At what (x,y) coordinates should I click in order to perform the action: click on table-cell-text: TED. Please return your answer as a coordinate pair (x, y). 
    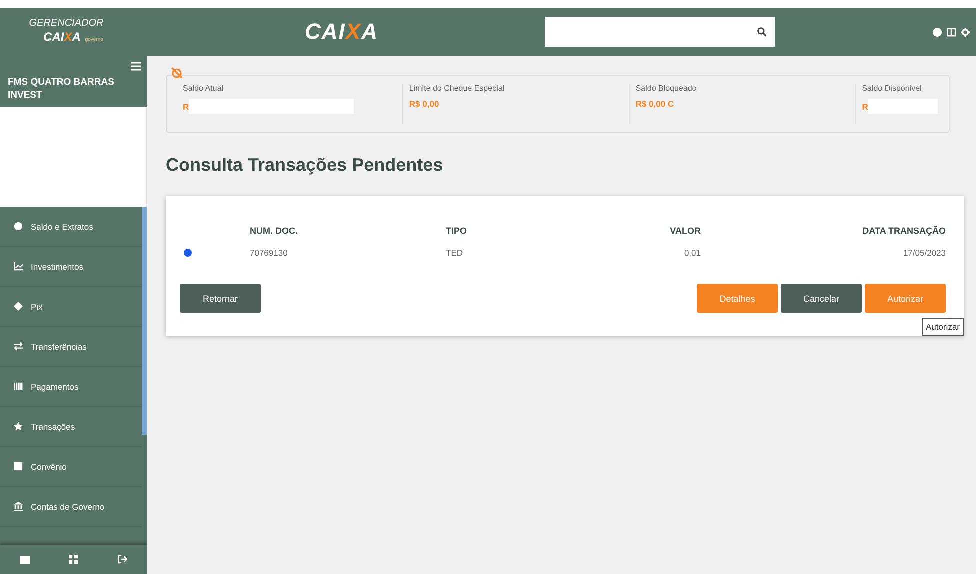
    Looking at the image, I should click on (455, 253).